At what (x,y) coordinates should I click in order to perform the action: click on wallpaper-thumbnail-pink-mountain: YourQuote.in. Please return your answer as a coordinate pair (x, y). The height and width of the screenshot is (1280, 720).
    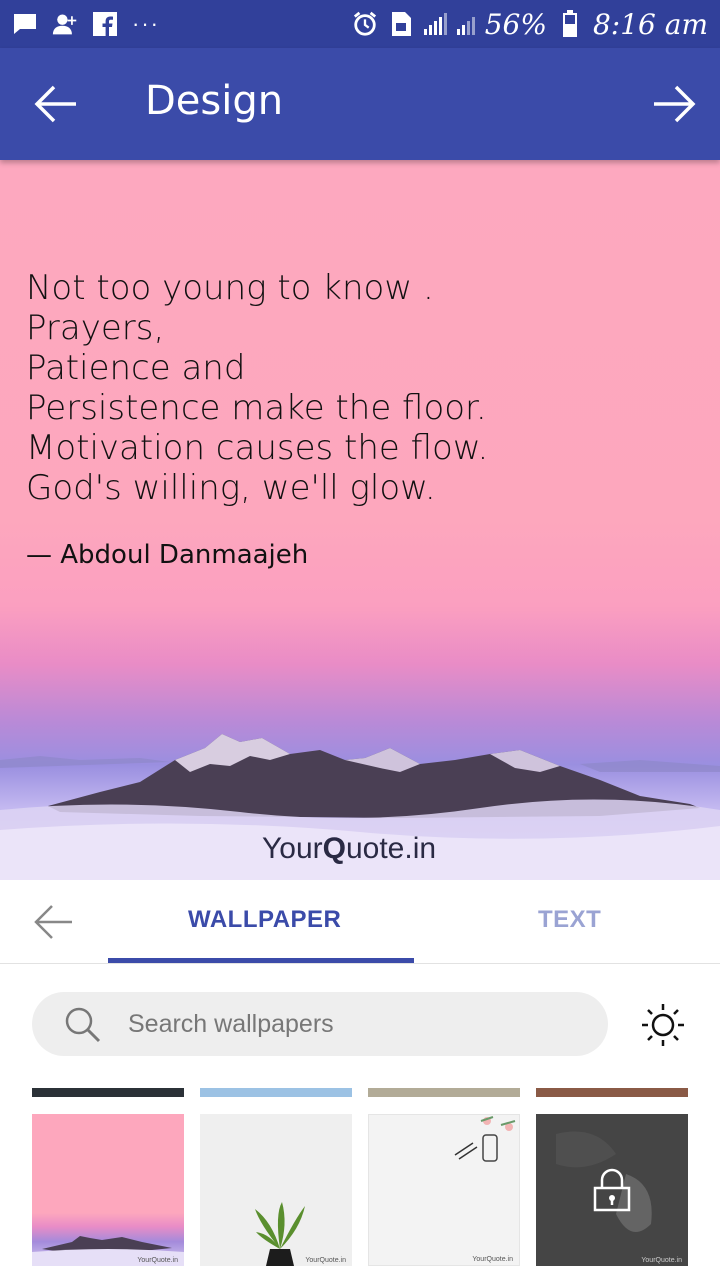
    Looking at the image, I should click on (108, 1190).